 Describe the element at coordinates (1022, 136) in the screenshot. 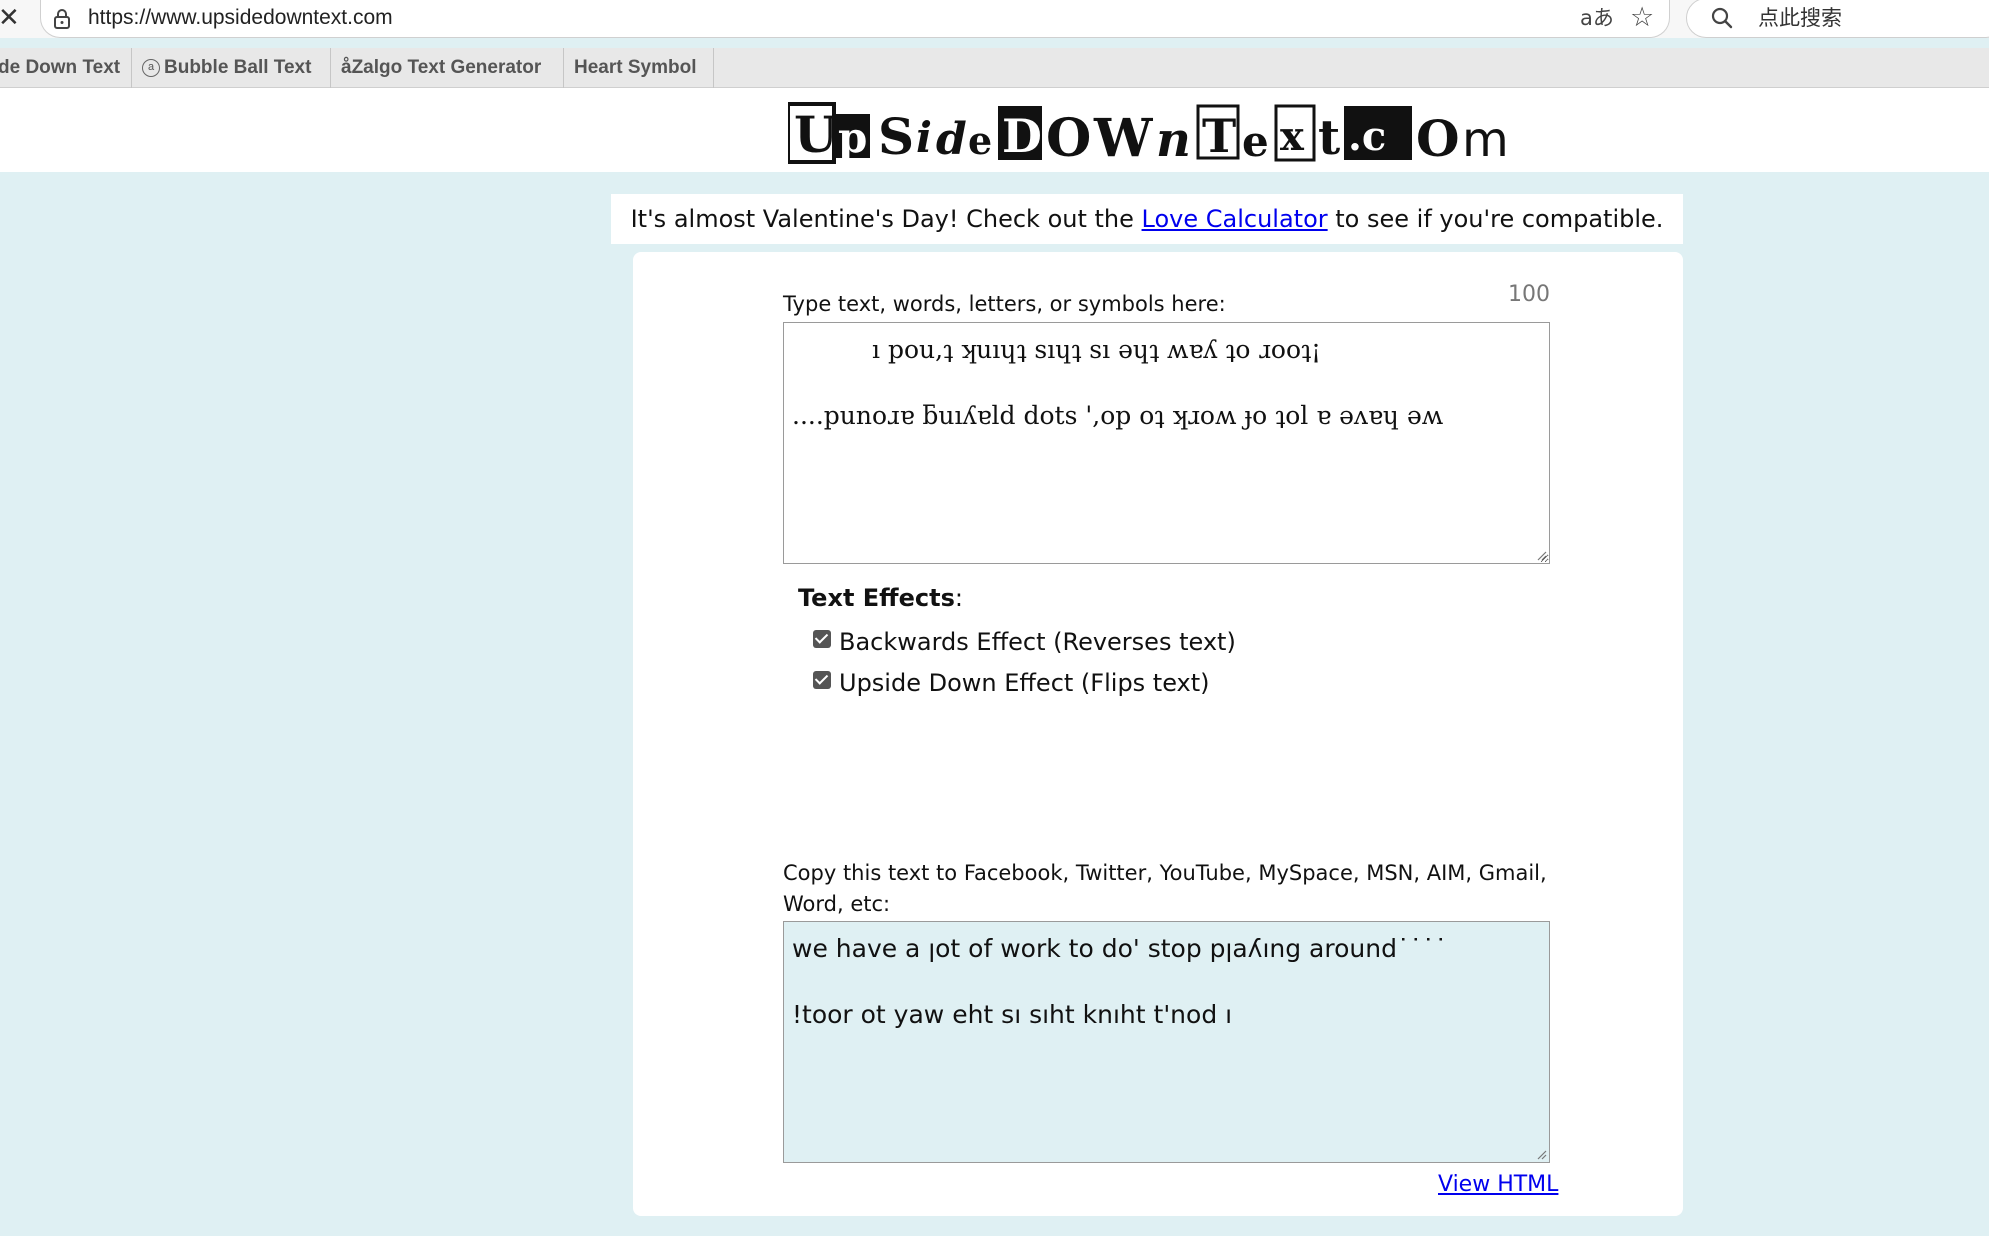

I see `svg-text: D` at that location.